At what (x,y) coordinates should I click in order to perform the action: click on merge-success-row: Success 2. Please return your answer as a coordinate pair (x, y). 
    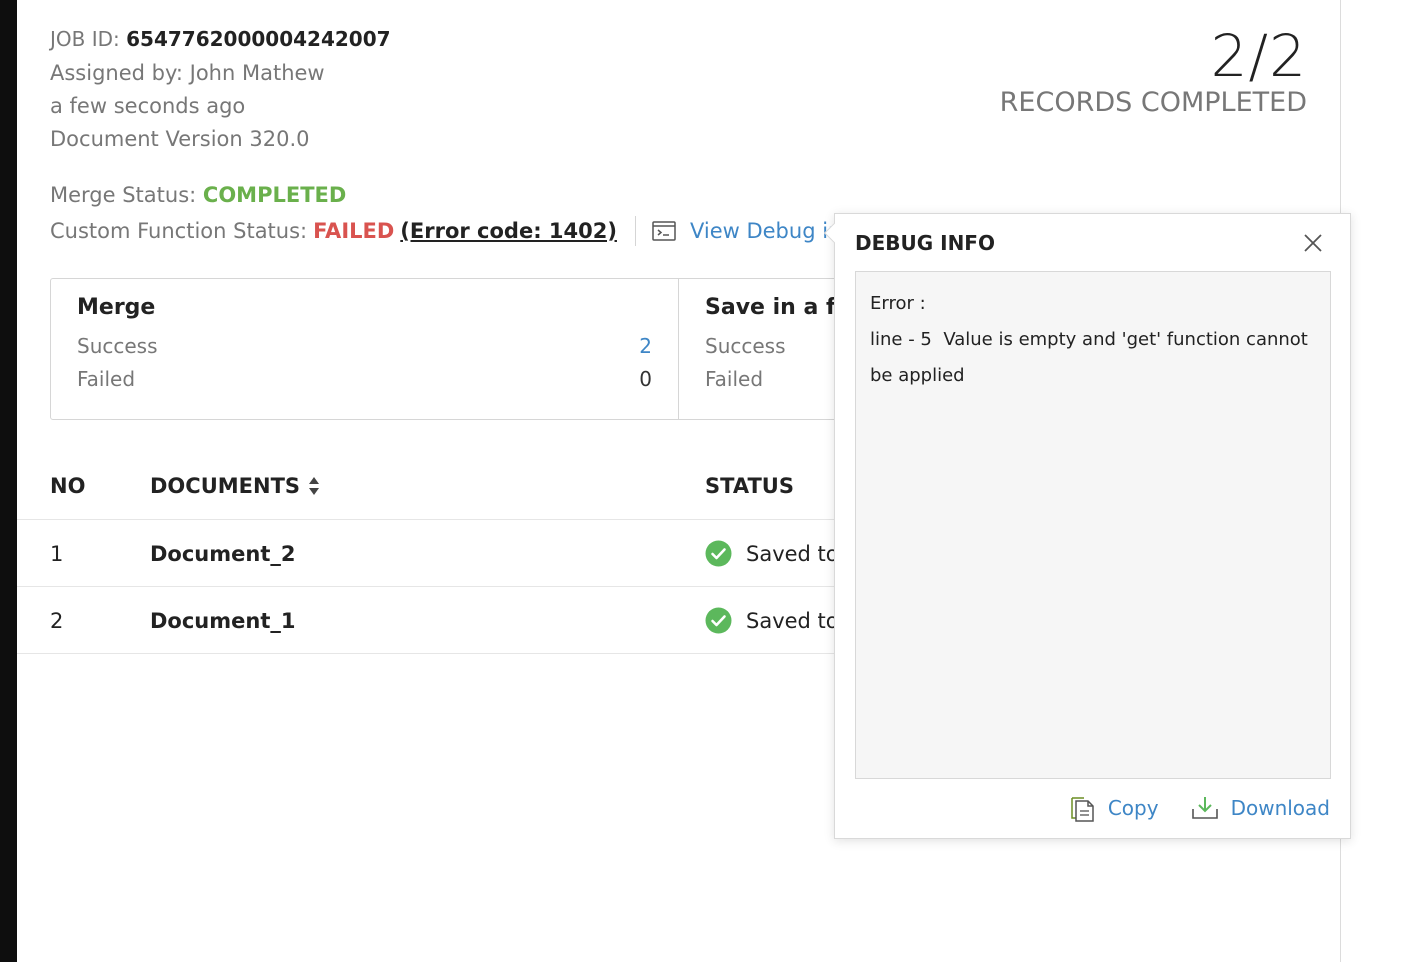
    Looking at the image, I should click on (364, 346).